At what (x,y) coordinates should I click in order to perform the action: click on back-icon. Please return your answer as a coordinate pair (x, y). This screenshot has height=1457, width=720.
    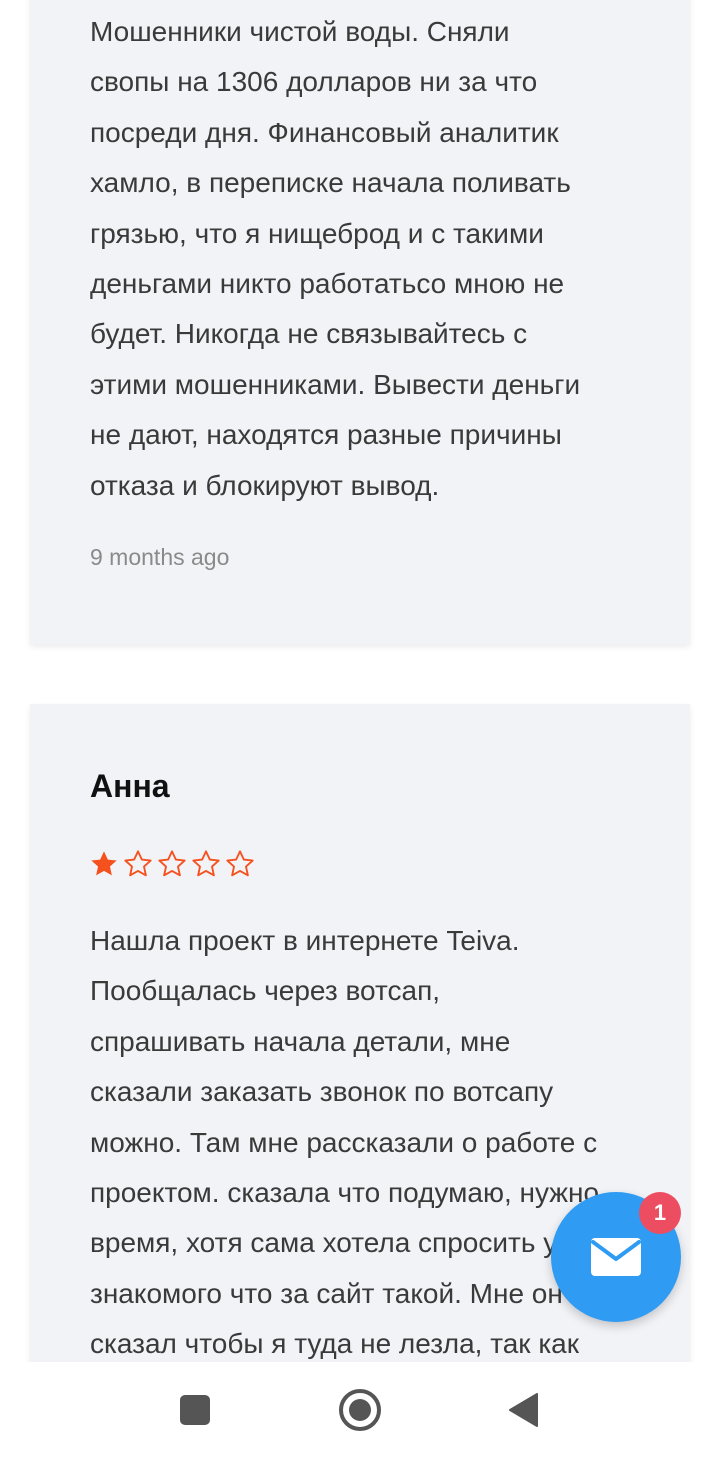
    Looking at the image, I should click on (523, 1410).